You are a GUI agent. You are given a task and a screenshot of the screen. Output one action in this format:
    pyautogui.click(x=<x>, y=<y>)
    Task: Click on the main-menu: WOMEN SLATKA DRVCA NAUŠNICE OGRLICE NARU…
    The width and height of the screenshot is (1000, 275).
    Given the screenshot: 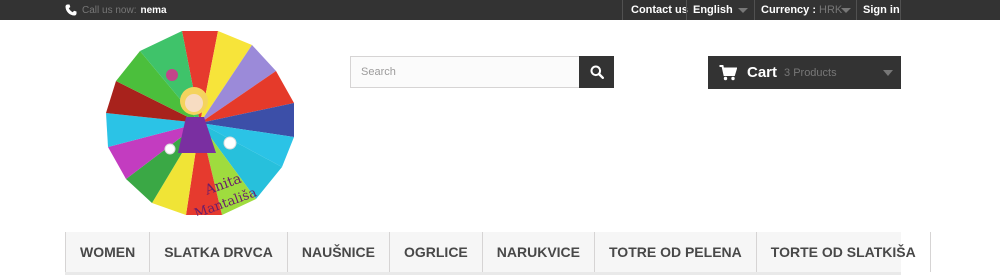 What is the action you would take?
    pyautogui.click(x=498, y=253)
    